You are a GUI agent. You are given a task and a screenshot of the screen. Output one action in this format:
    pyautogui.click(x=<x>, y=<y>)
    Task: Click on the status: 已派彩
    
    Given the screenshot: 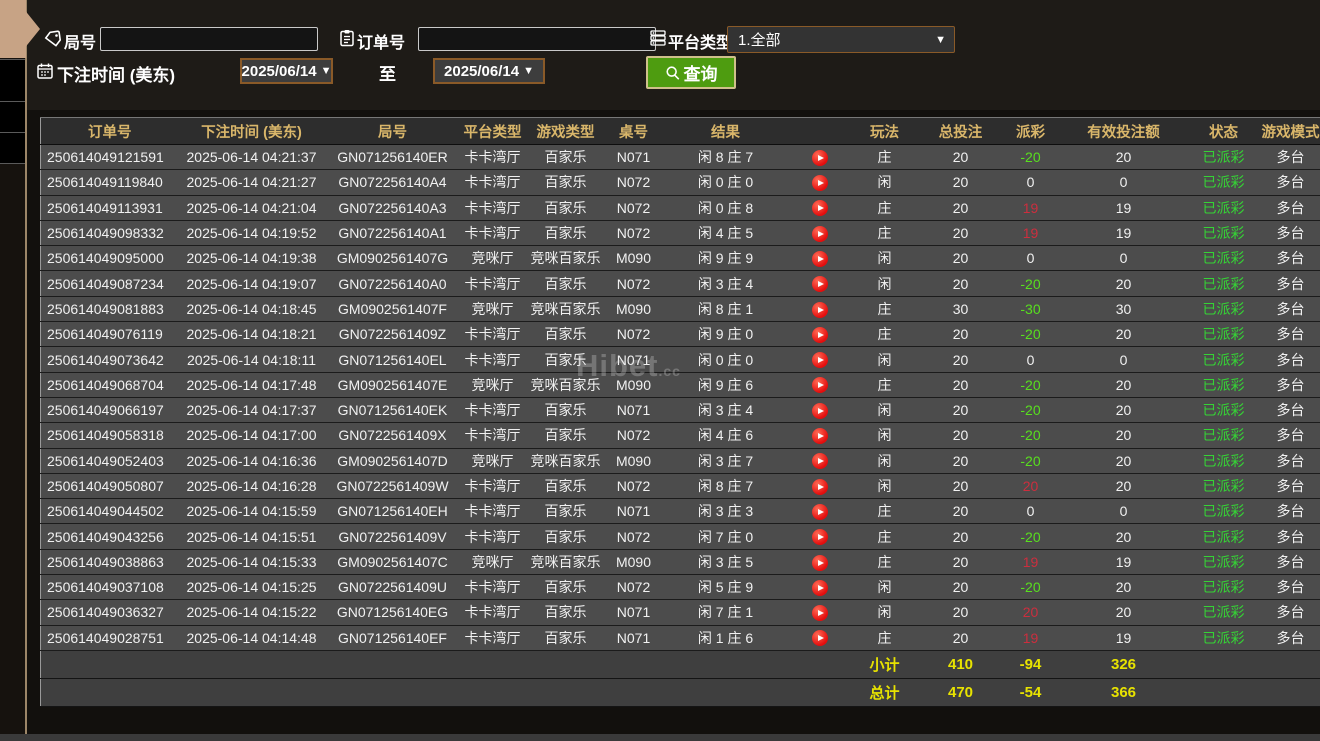 What is the action you would take?
    pyautogui.click(x=1223, y=384)
    